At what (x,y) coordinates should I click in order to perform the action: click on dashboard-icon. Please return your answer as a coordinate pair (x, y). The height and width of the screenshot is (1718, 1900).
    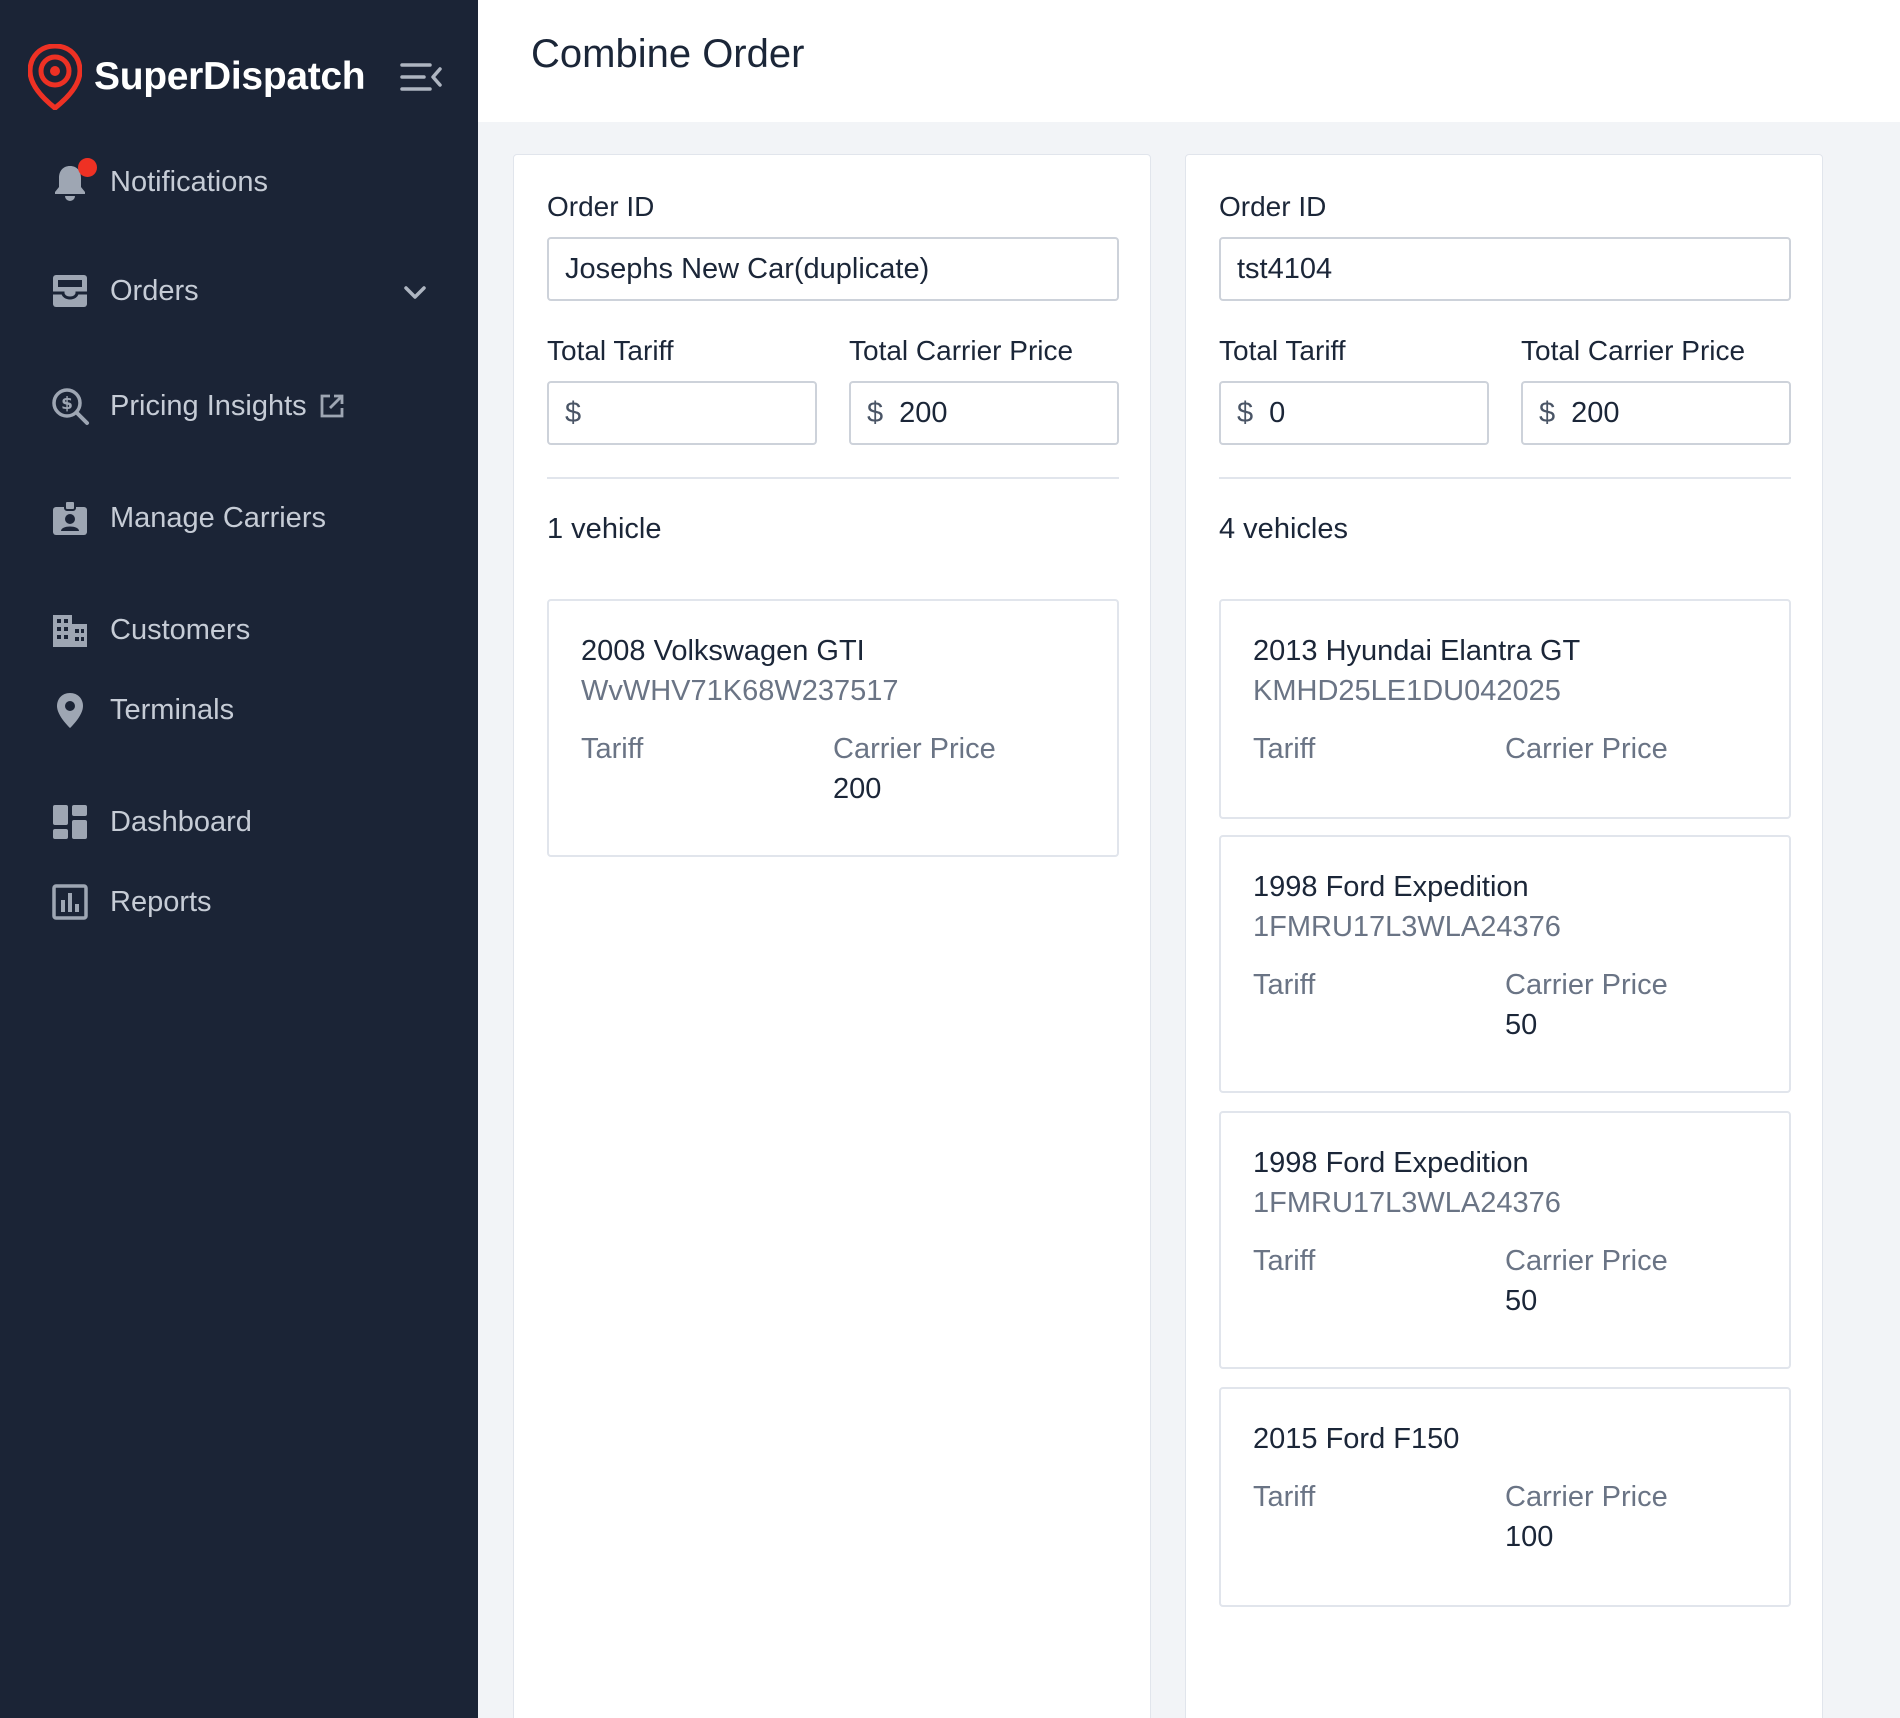
    Looking at the image, I should click on (70, 822).